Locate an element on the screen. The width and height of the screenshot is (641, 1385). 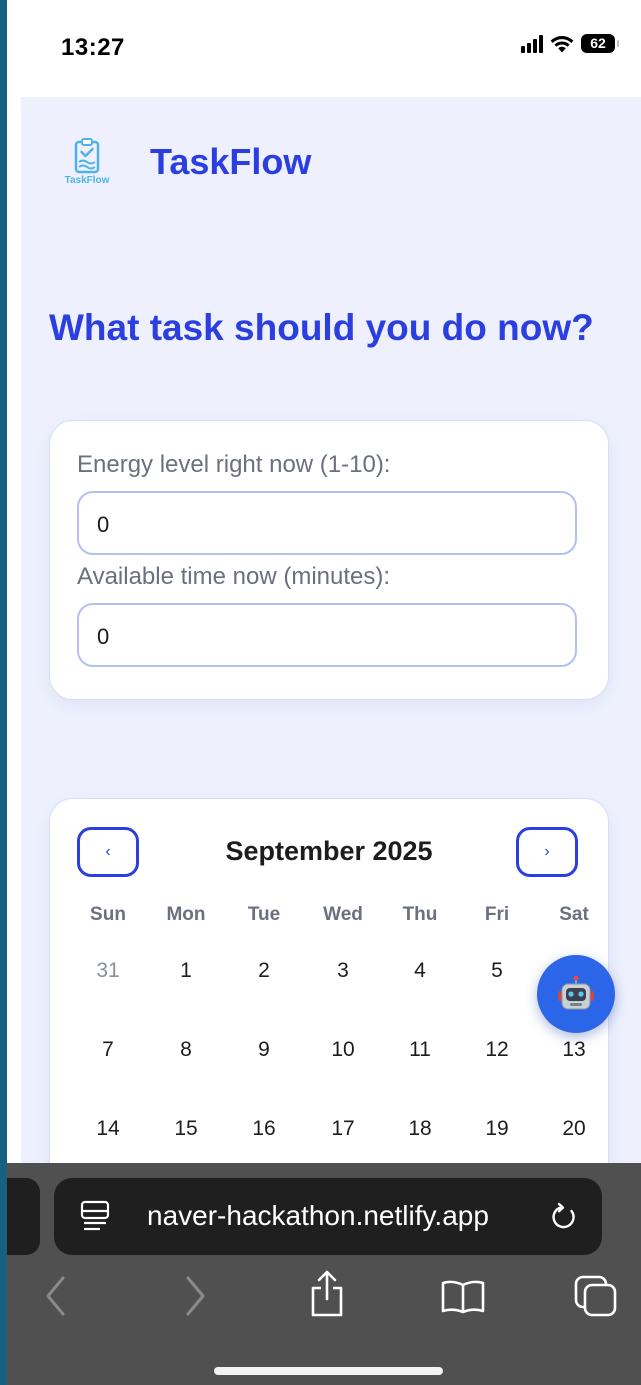
calendar-day: 20 is located at coordinates (574, 1129).